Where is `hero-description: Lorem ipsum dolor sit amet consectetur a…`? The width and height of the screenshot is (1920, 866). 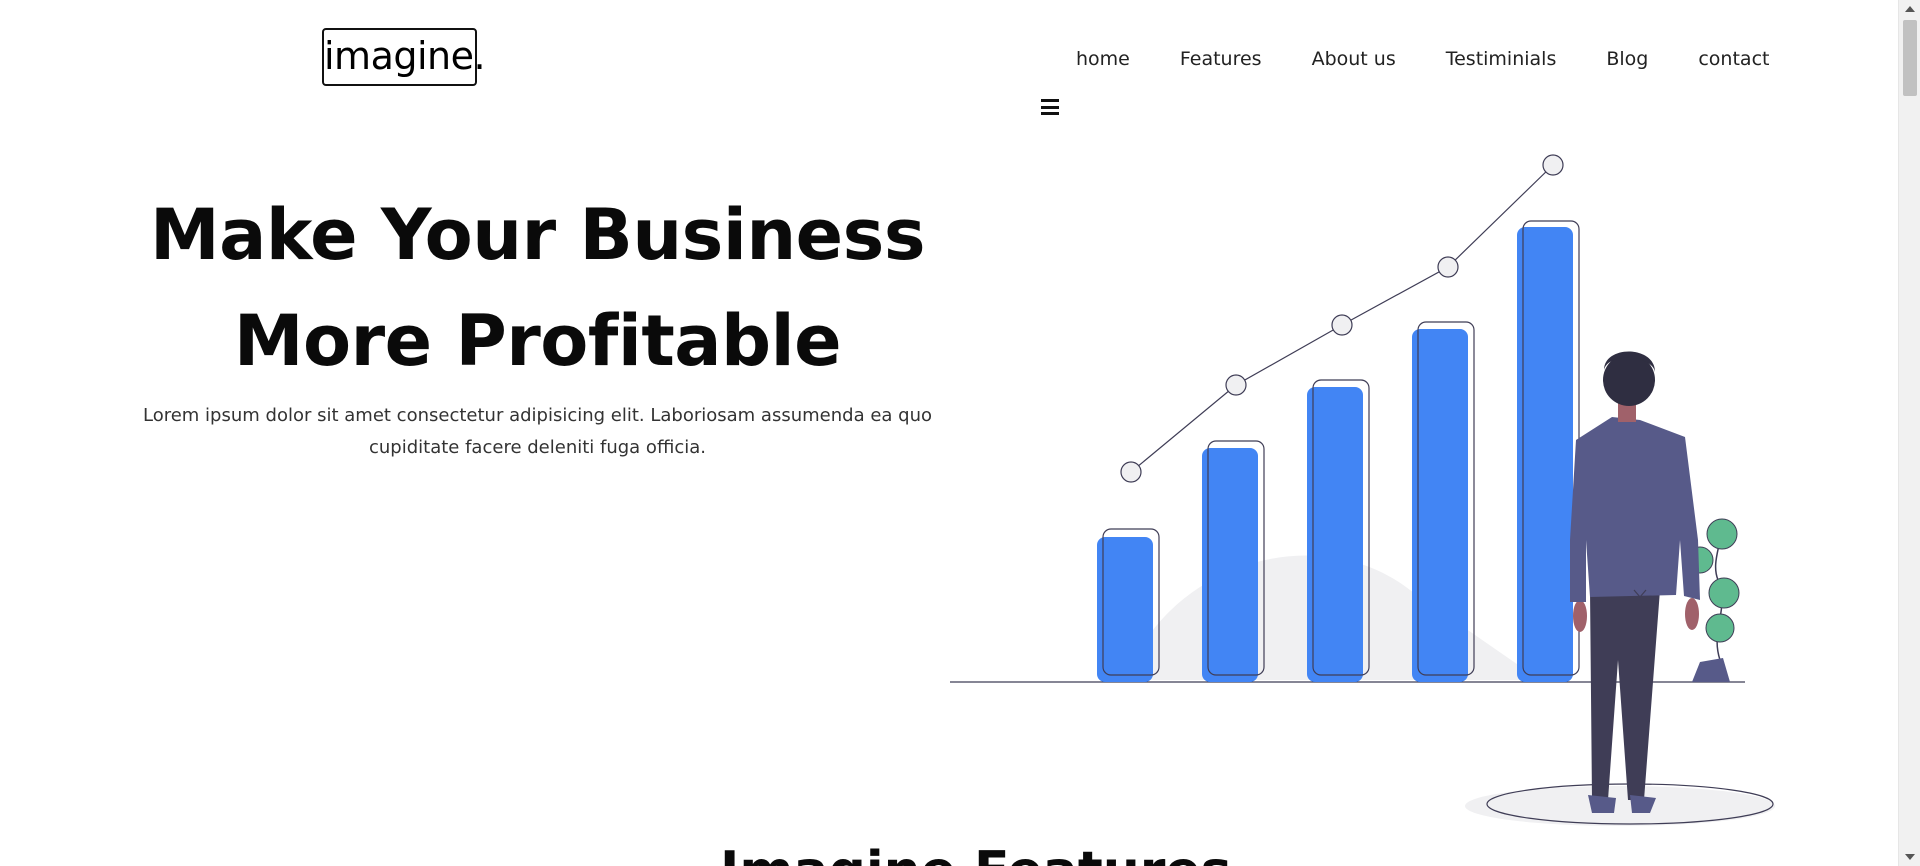 hero-description: Lorem ipsum dolor sit amet consectetur a… is located at coordinates (537, 431).